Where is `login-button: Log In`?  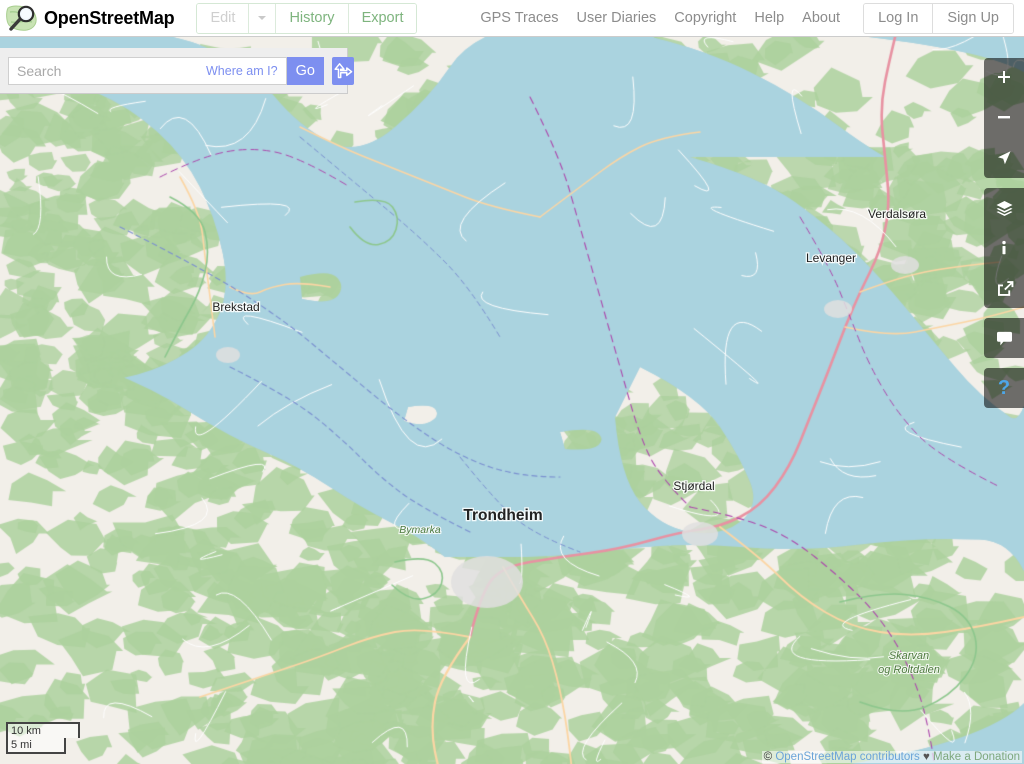 login-button: Log In is located at coordinates (899, 18).